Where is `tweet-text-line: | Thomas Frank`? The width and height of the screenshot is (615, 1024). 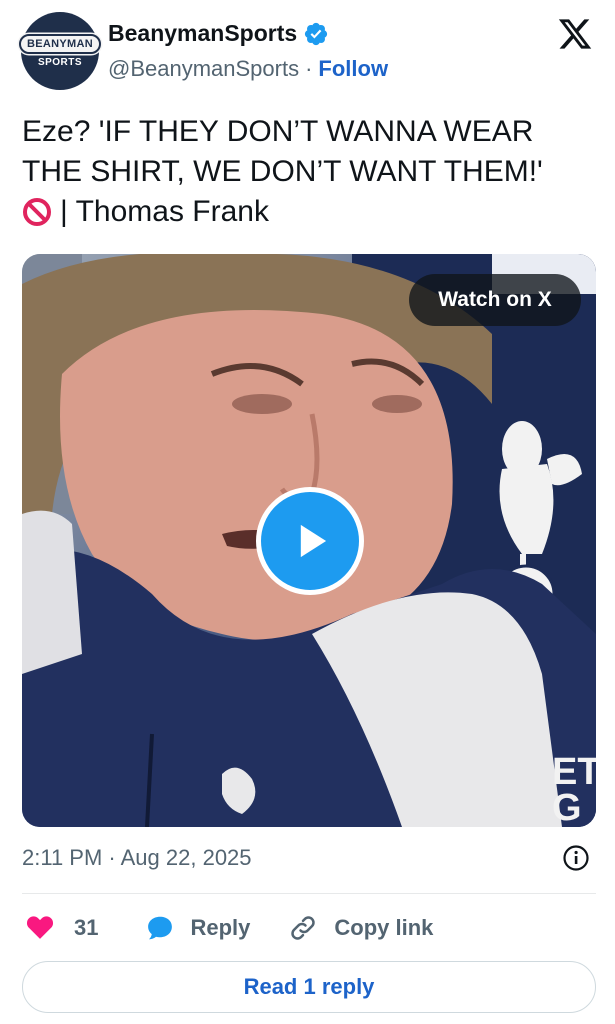 tweet-text-line: | Thomas Frank is located at coordinates (309, 212).